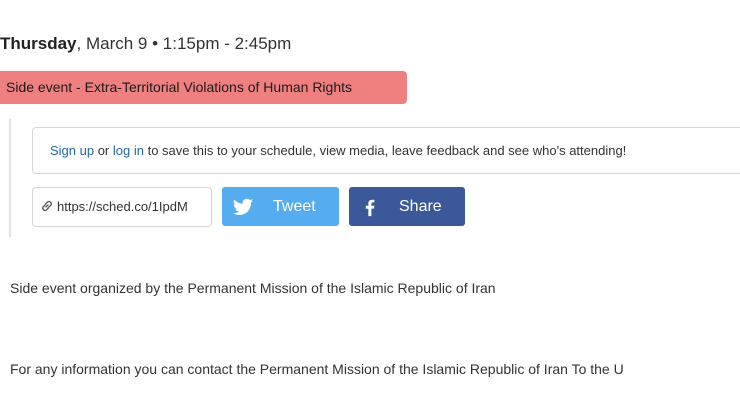  Describe the element at coordinates (103, 150) in the screenshot. I see `signup-or-text: or` at that location.